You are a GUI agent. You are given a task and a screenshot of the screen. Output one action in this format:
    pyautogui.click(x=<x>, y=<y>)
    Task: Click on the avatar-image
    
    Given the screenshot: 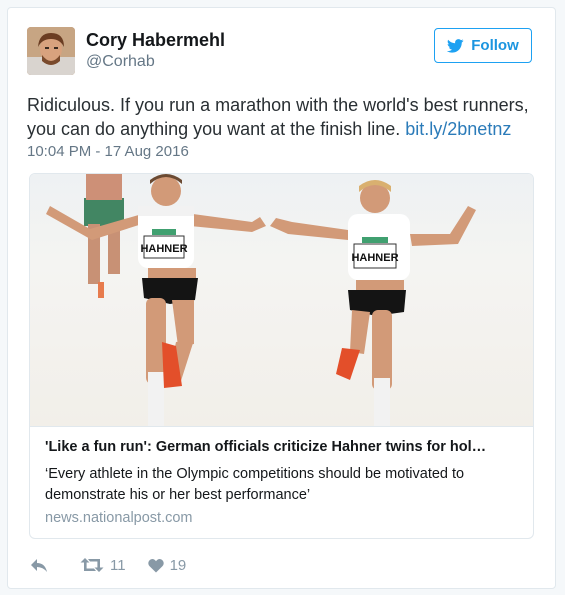 What is the action you would take?
    pyautogui.click(x=51, y=51)
    